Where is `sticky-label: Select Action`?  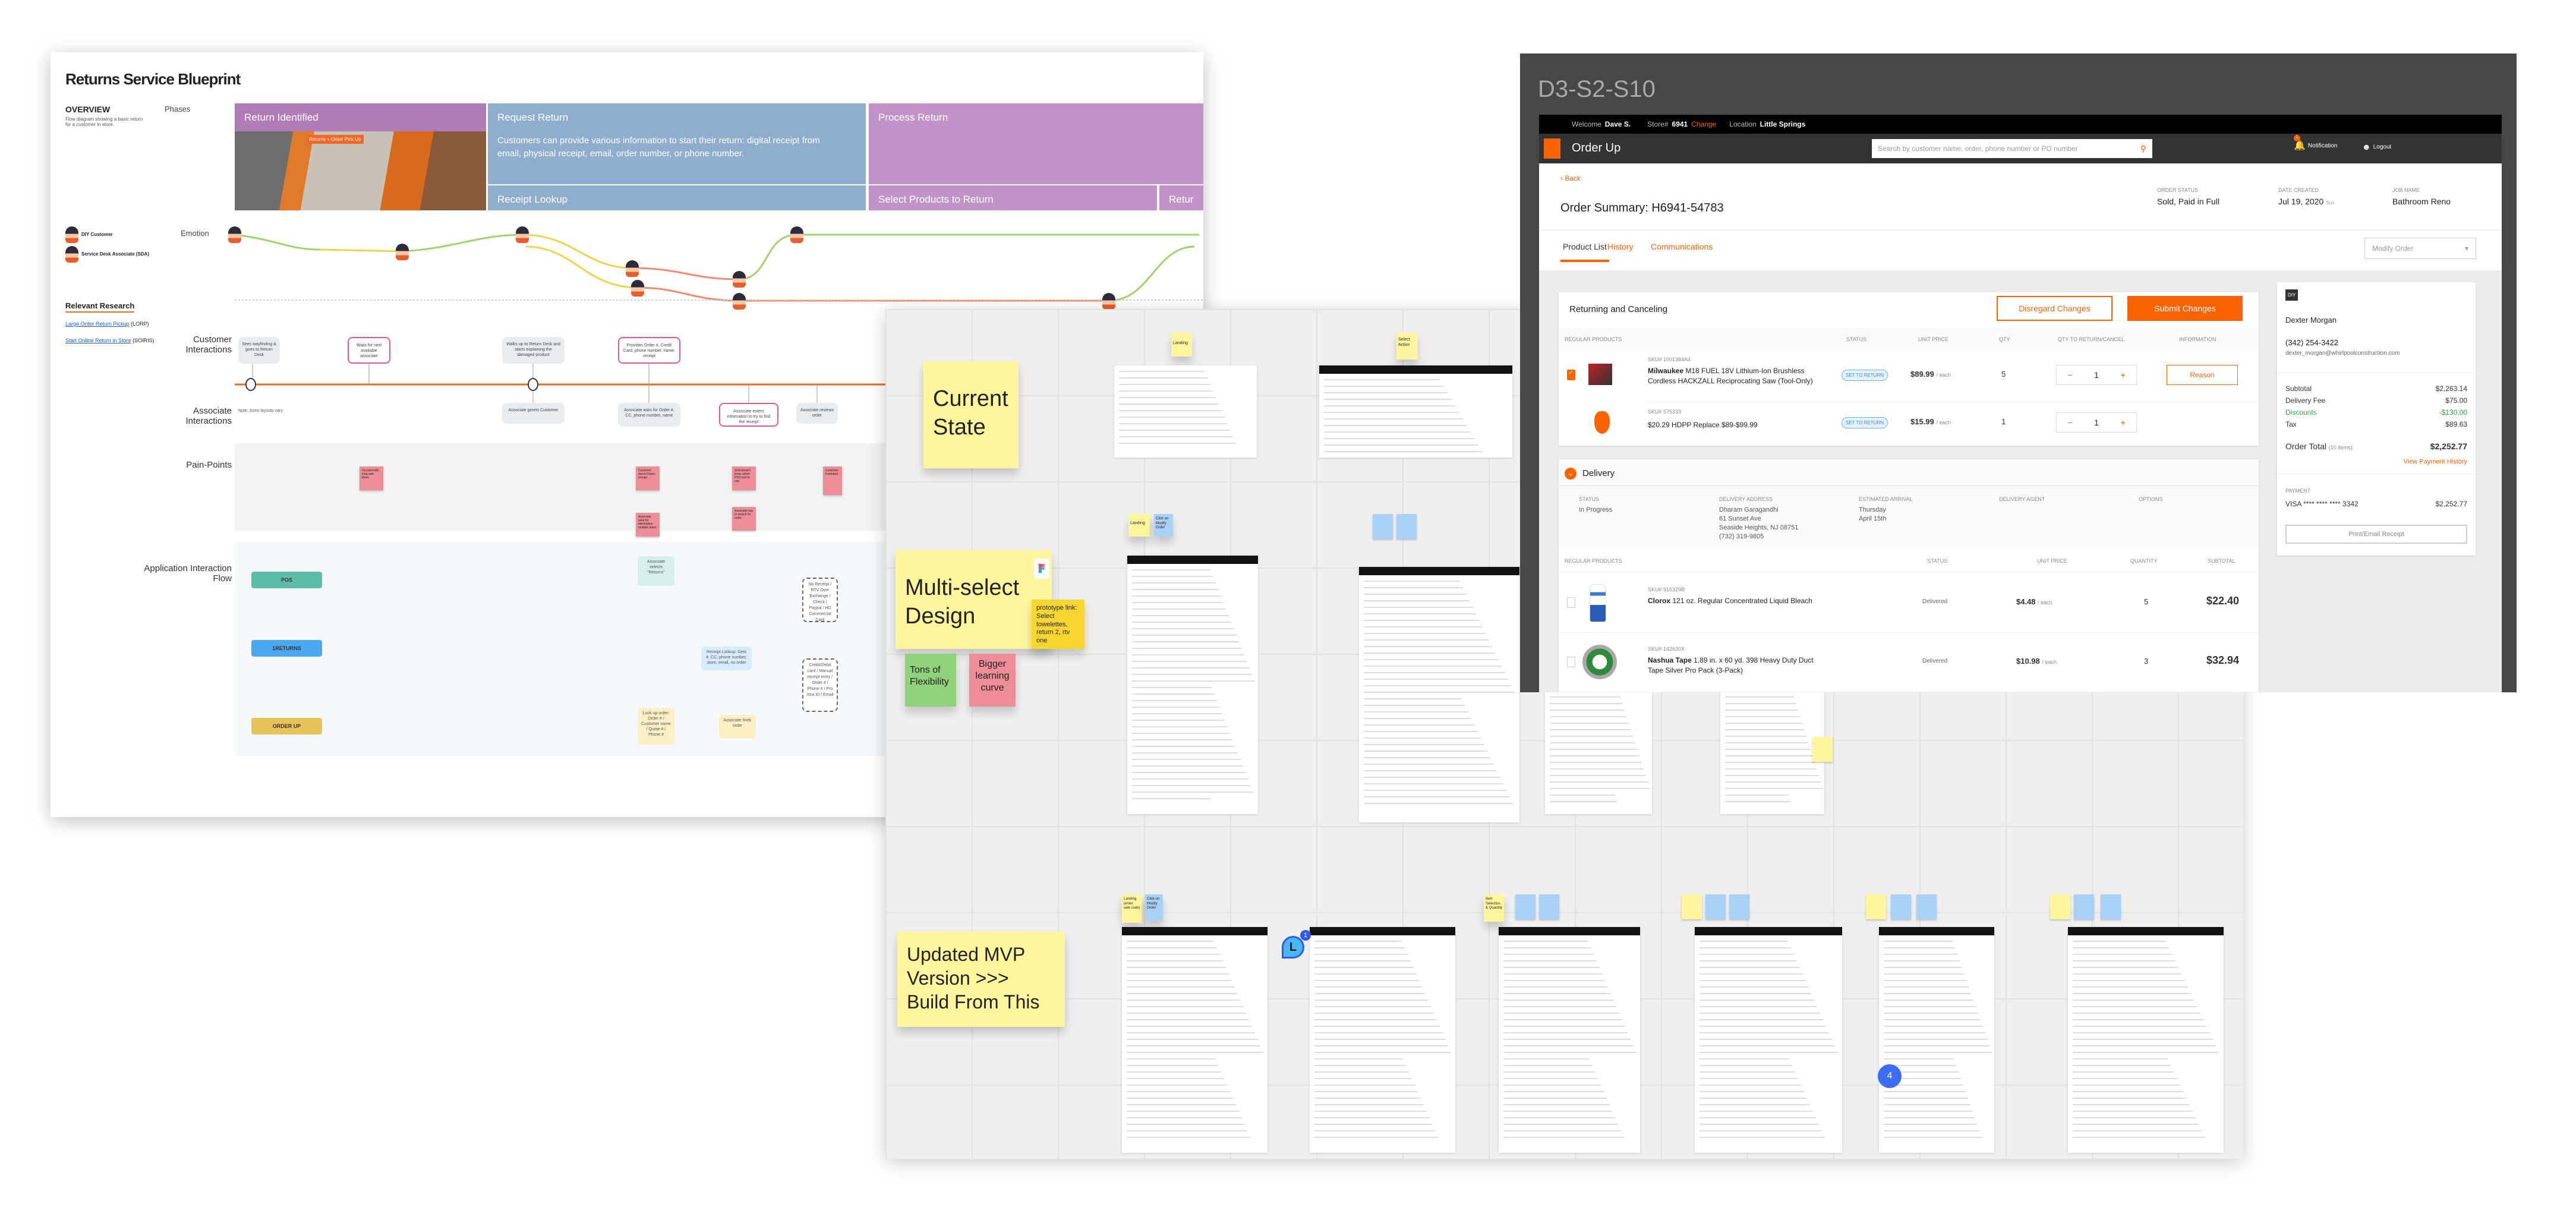
sticky-label: Select Action is located at coordinates (1407, 346).